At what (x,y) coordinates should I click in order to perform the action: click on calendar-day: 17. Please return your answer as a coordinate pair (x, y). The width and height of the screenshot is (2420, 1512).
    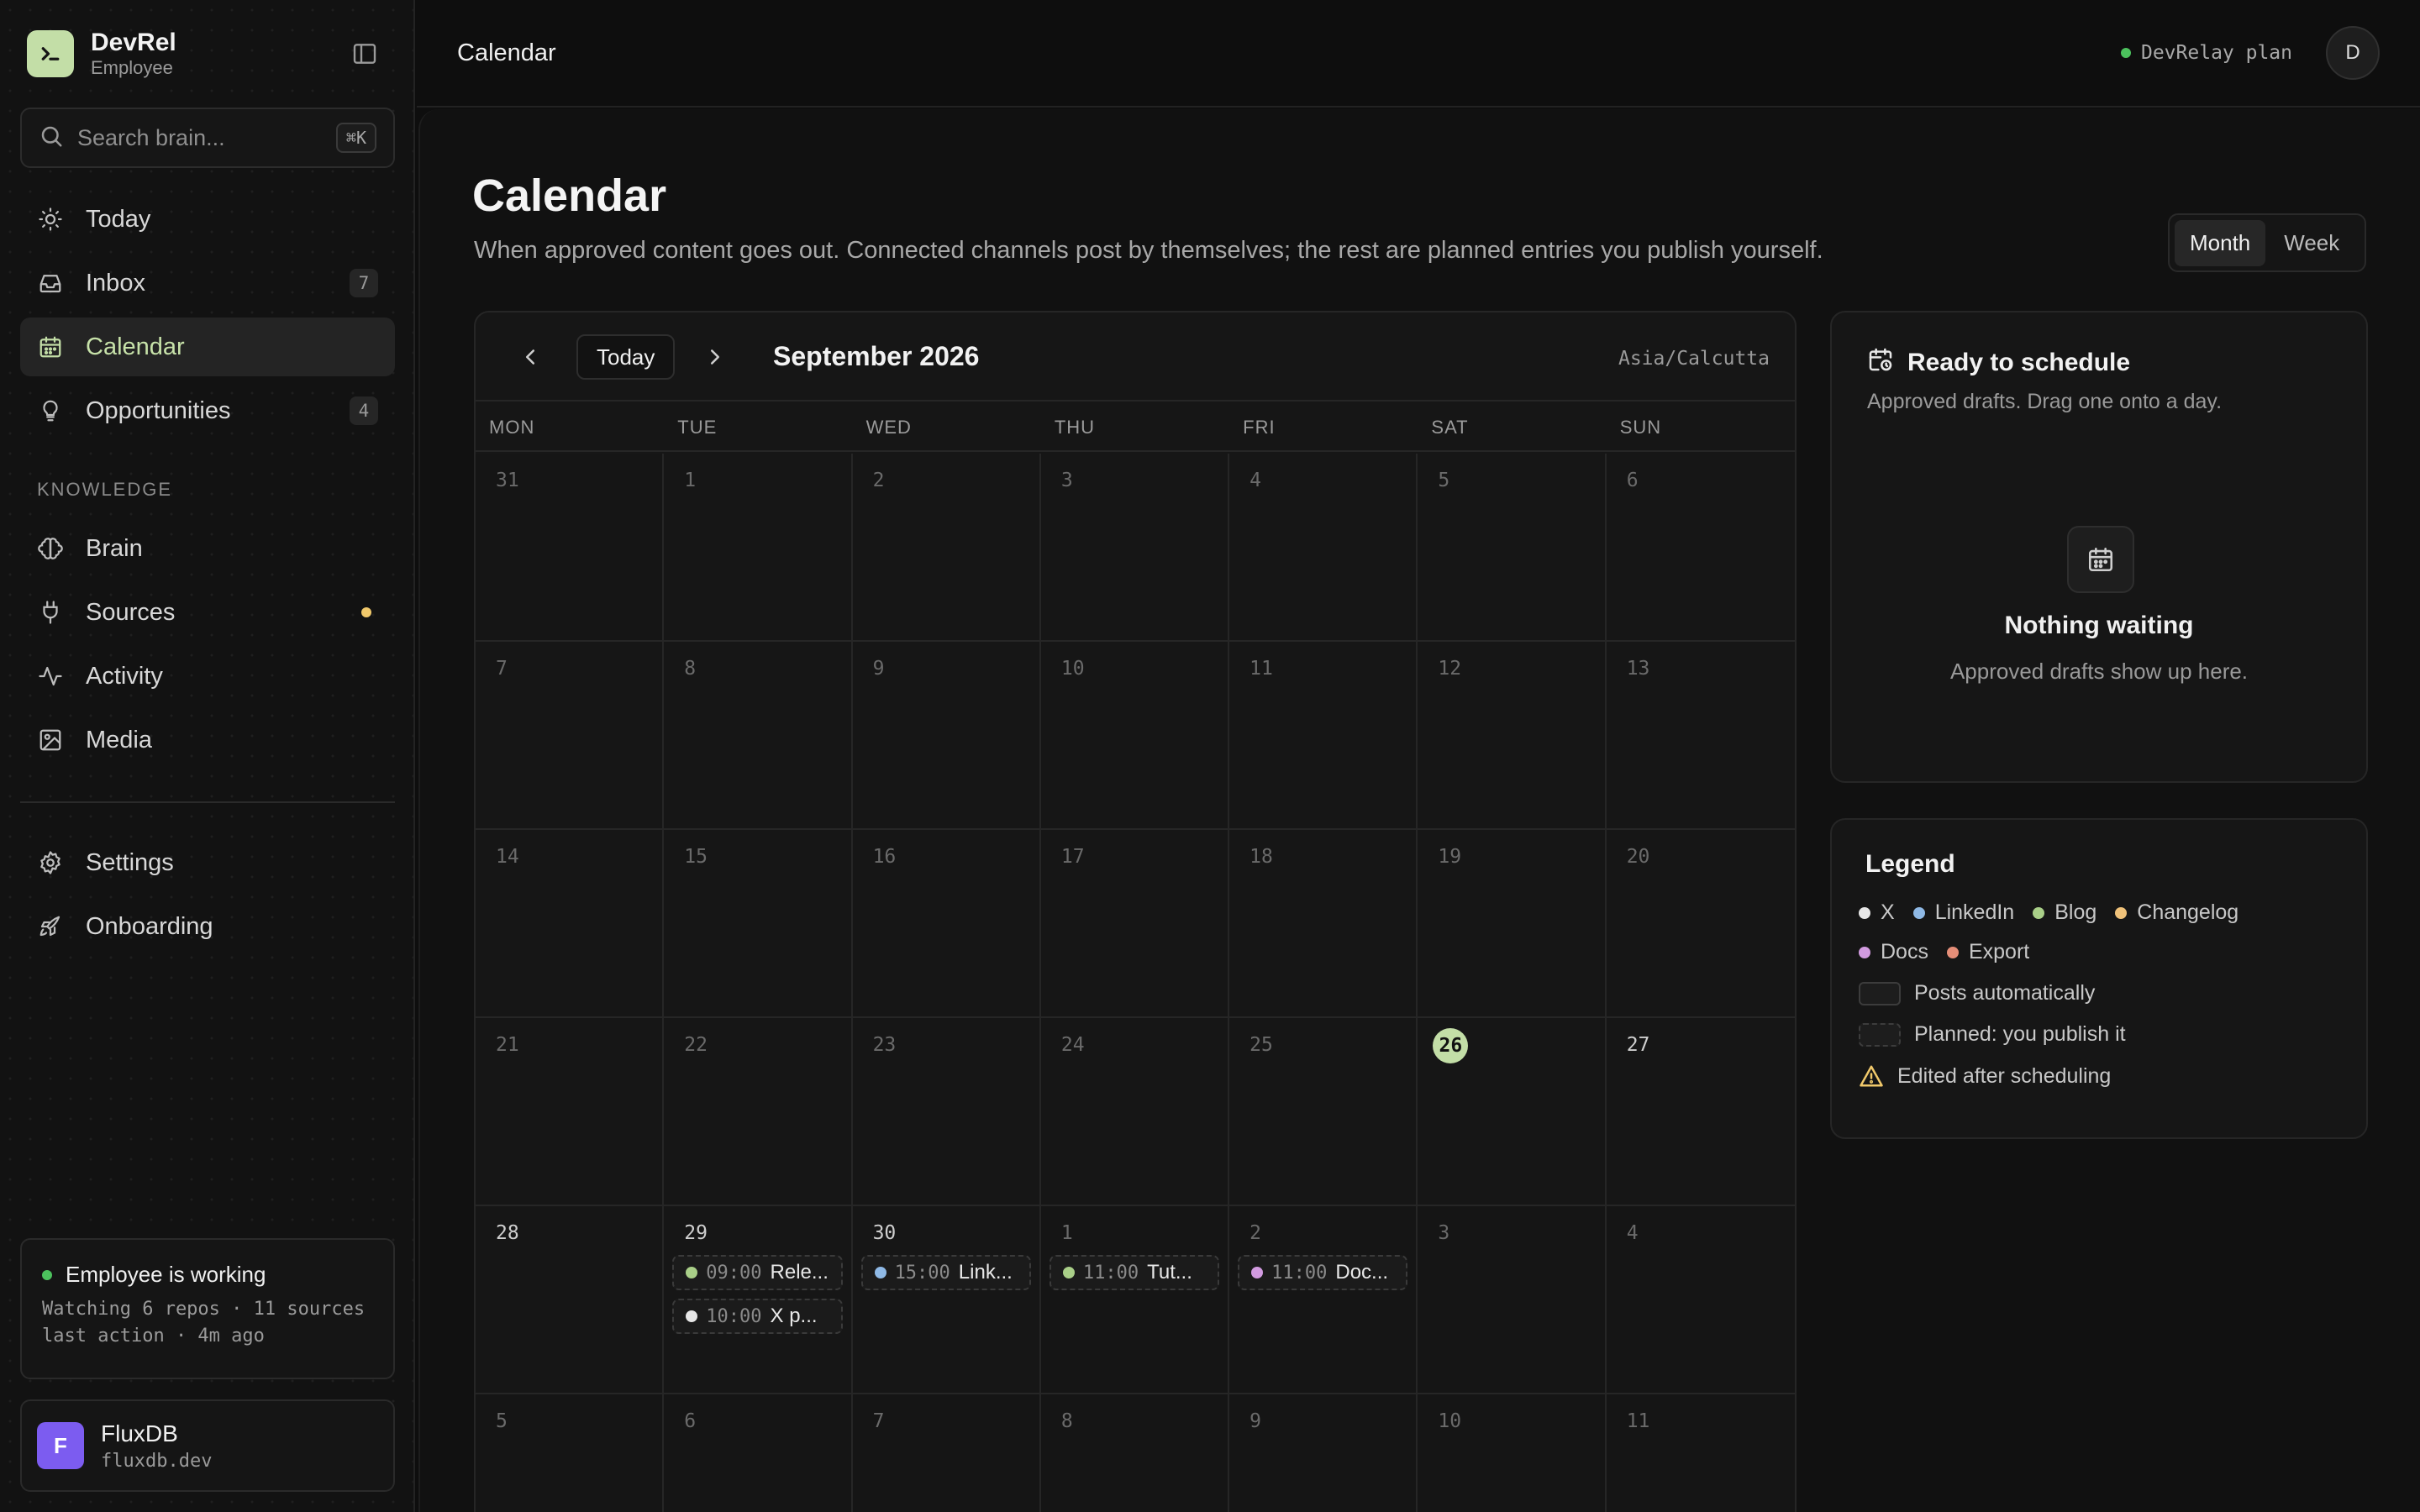
    Looking at the image, I should click on (1135, 923).